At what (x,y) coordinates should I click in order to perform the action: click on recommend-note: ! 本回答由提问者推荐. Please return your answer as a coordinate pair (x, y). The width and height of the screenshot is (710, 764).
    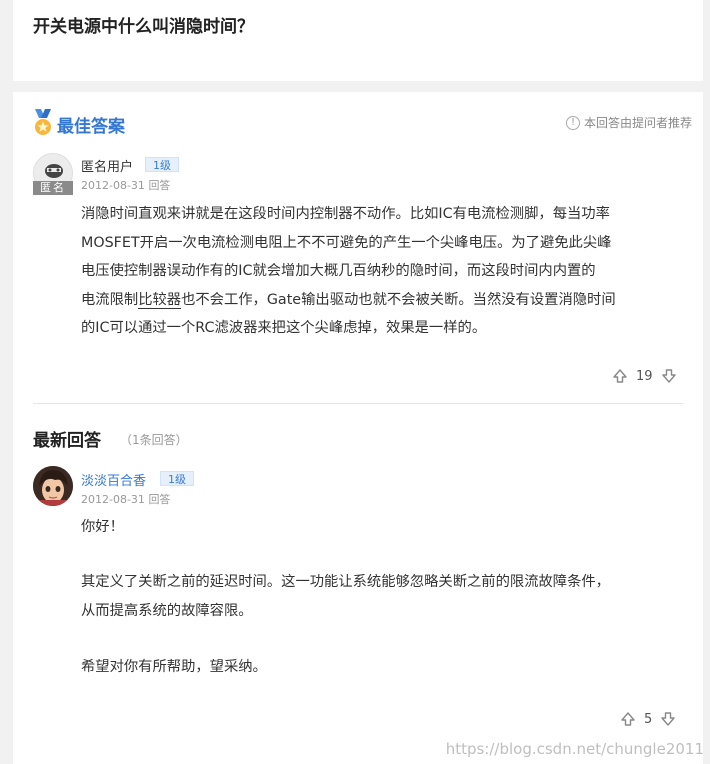
    Looking at the image, I should click on (628, 122).